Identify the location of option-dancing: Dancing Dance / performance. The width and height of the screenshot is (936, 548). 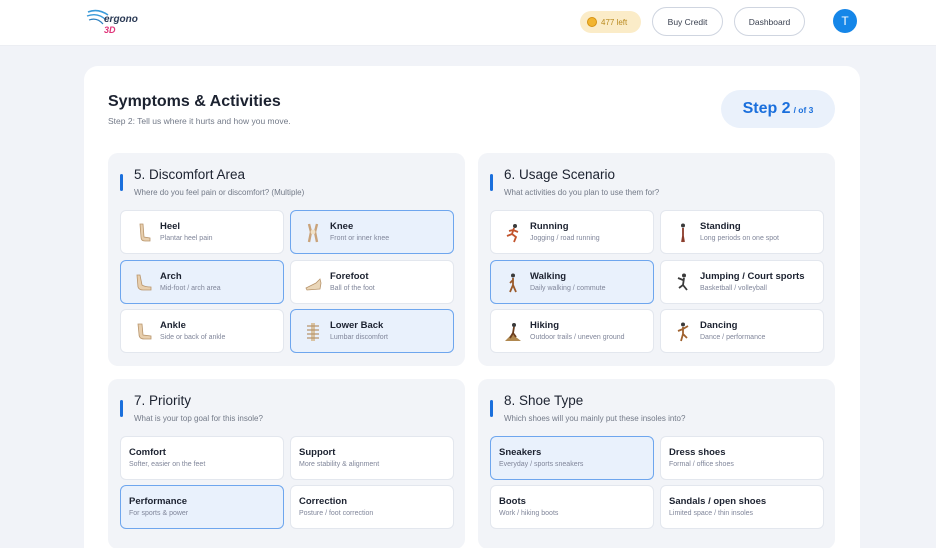
(742, 331).